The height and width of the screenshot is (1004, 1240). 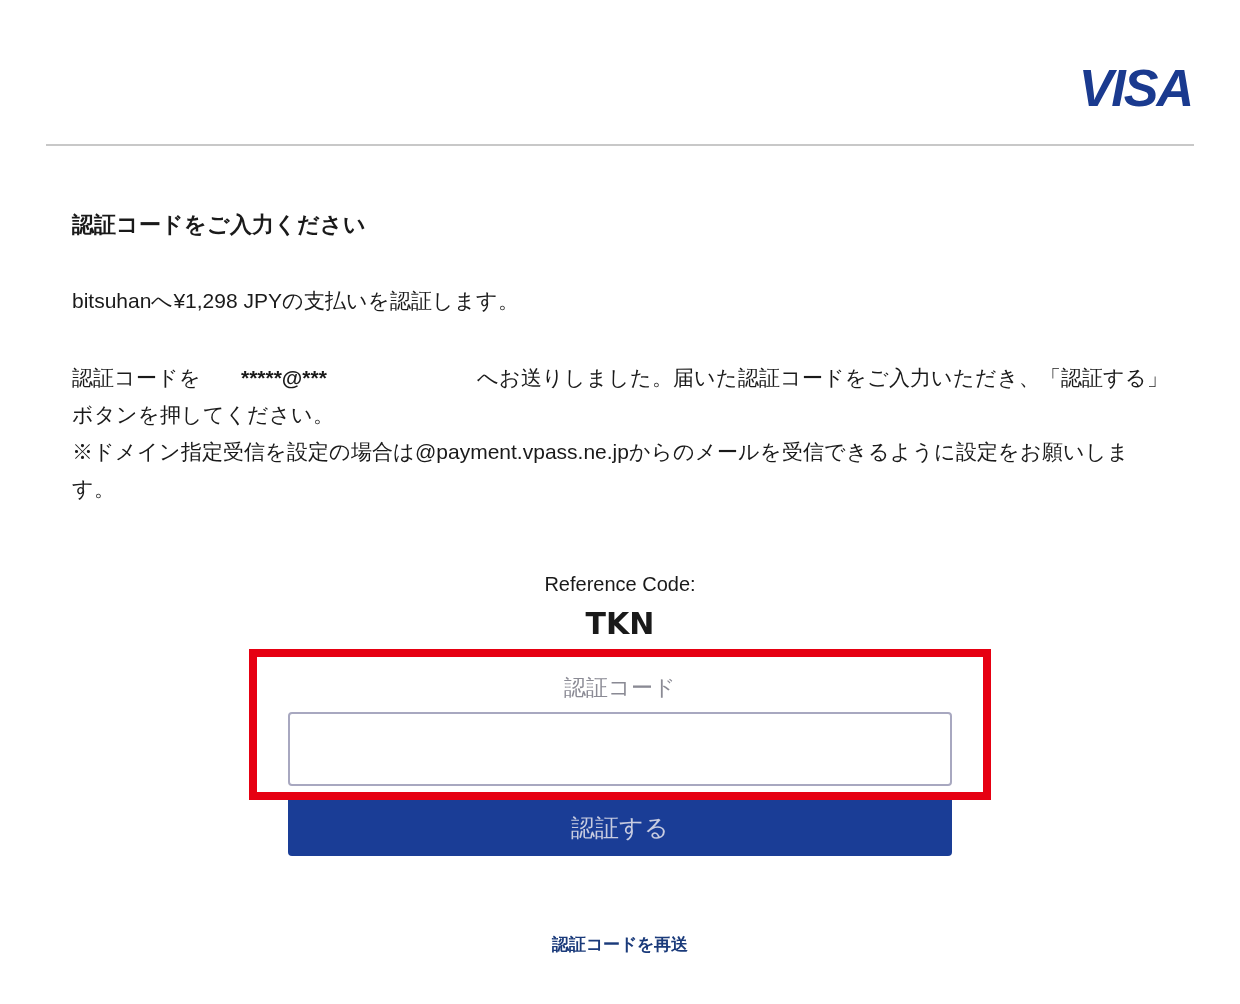 I want to click on submit-button: 認証する, so click(x=620, y=827).